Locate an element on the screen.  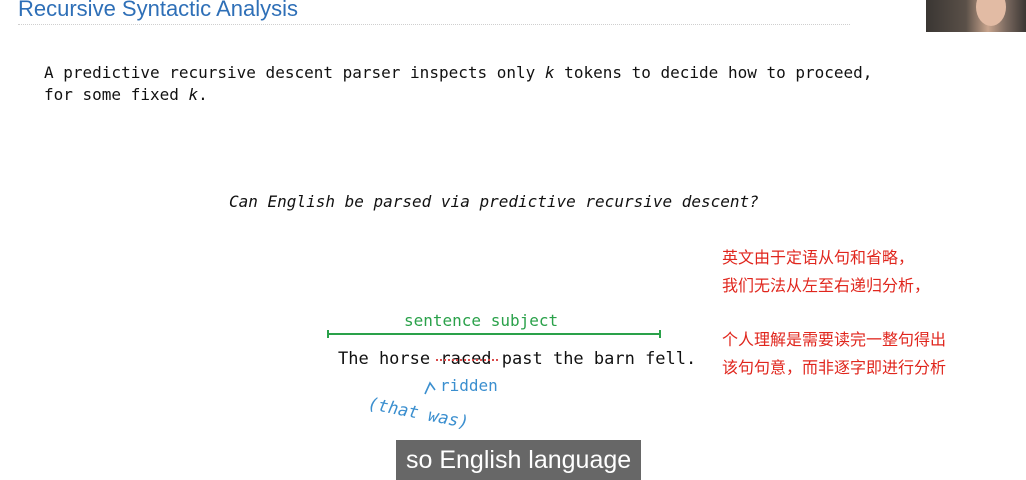
note-ridden: ridden is located at coordinates (469, 385).